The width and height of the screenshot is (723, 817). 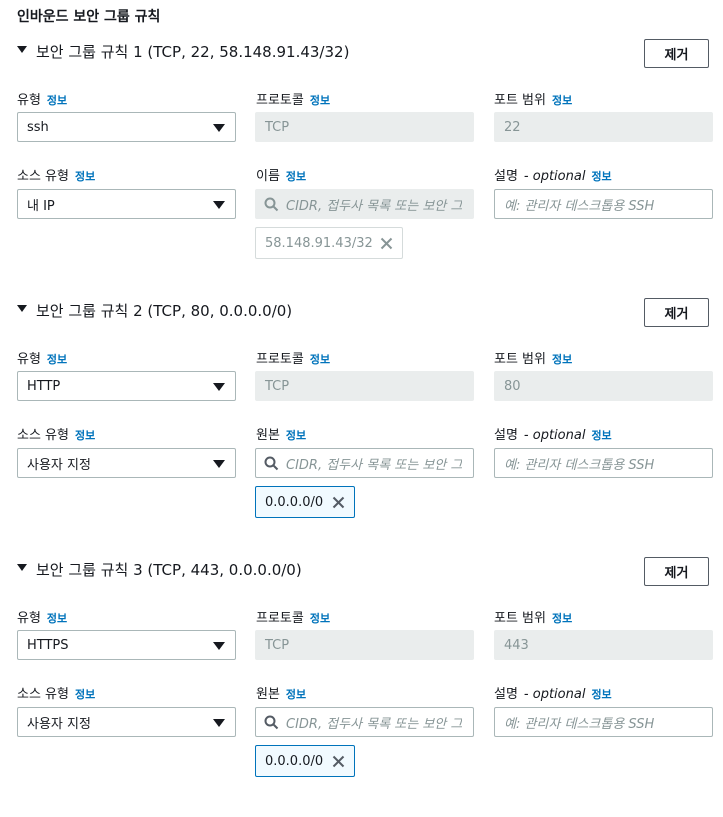 I want to click on port-range-field: 22, so click(x=603, y=127).